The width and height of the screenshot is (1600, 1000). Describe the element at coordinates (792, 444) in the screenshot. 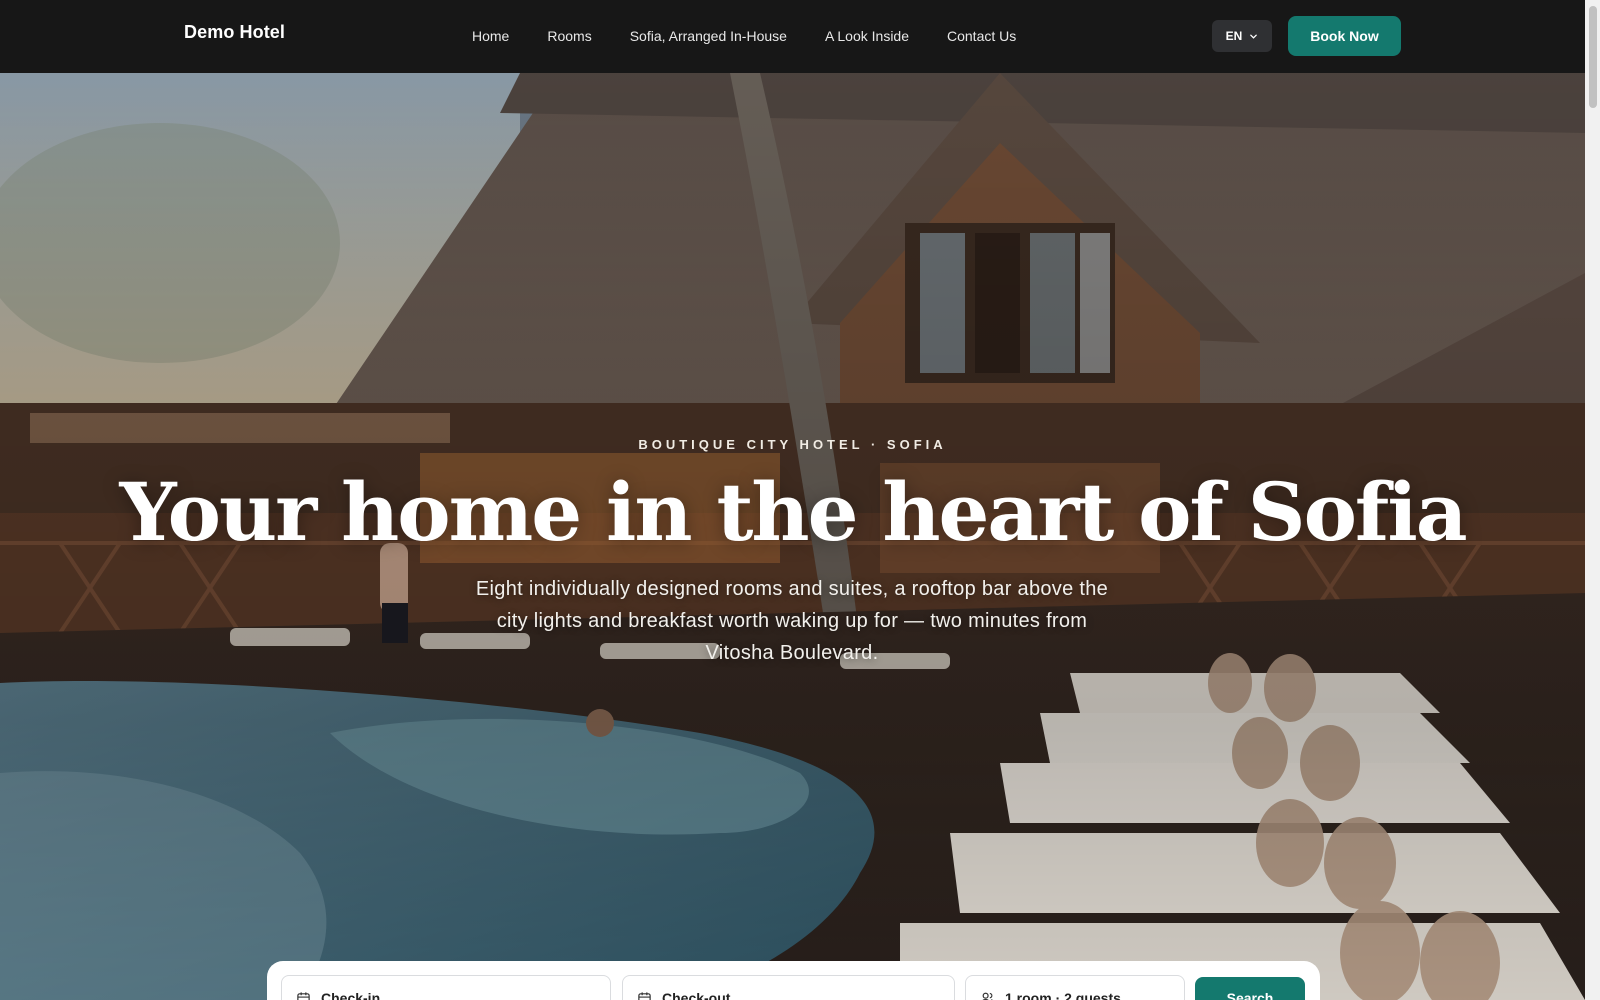

I see `hero-eyebrow: BOUTIQUE CITY HOTEL · SOFIA` at that location.